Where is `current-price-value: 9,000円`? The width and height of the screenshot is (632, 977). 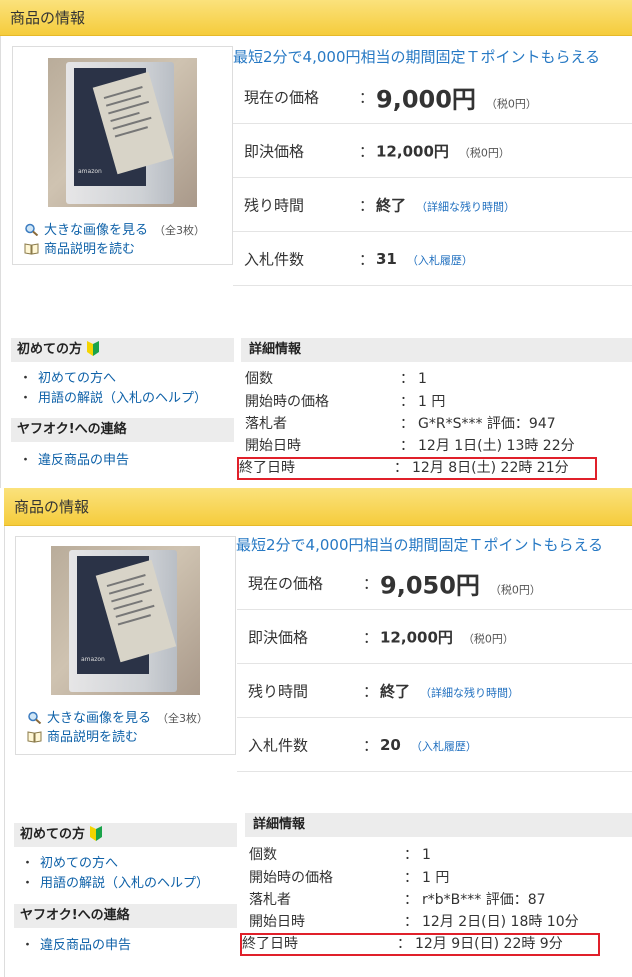 current-price-value: 9,000円 is located at coordinates (426, 99).